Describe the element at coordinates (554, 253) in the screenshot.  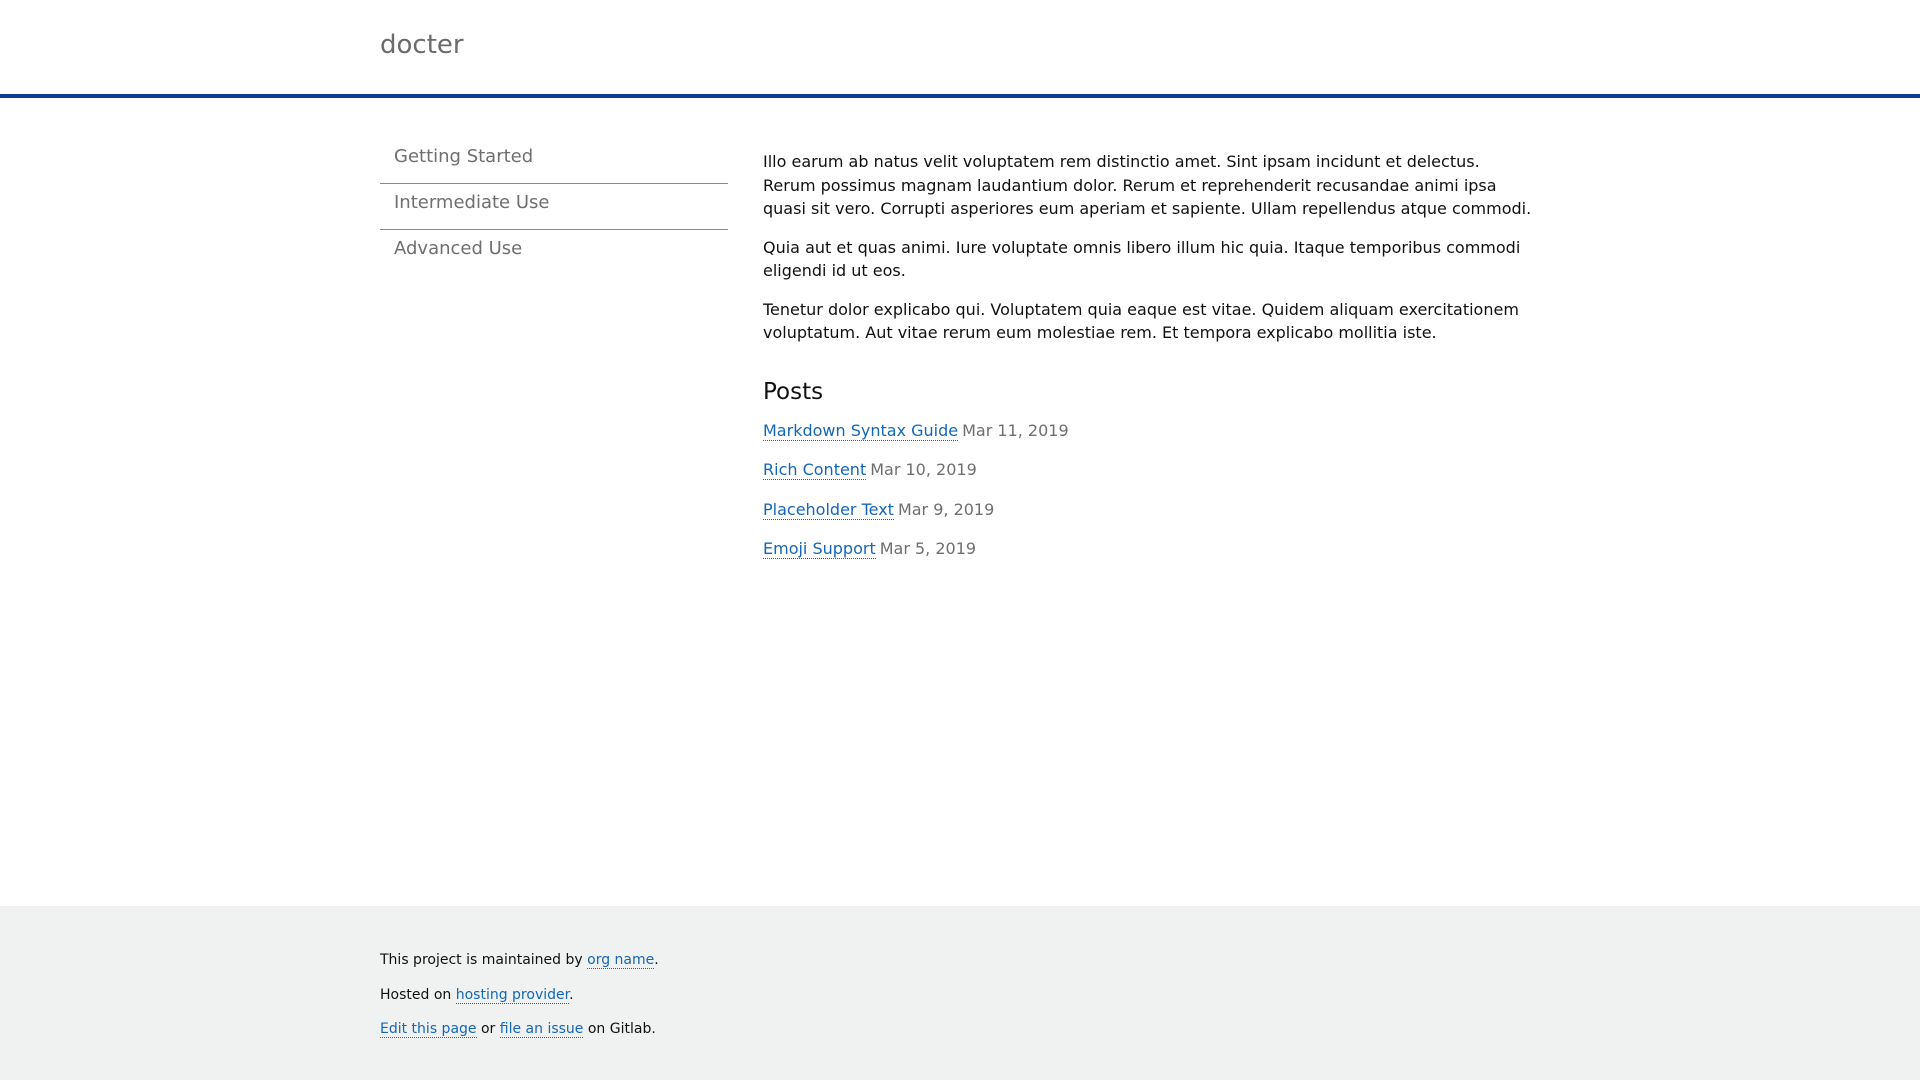
I see `sidebar-item-advanced-use: Advanced Use` at that location.